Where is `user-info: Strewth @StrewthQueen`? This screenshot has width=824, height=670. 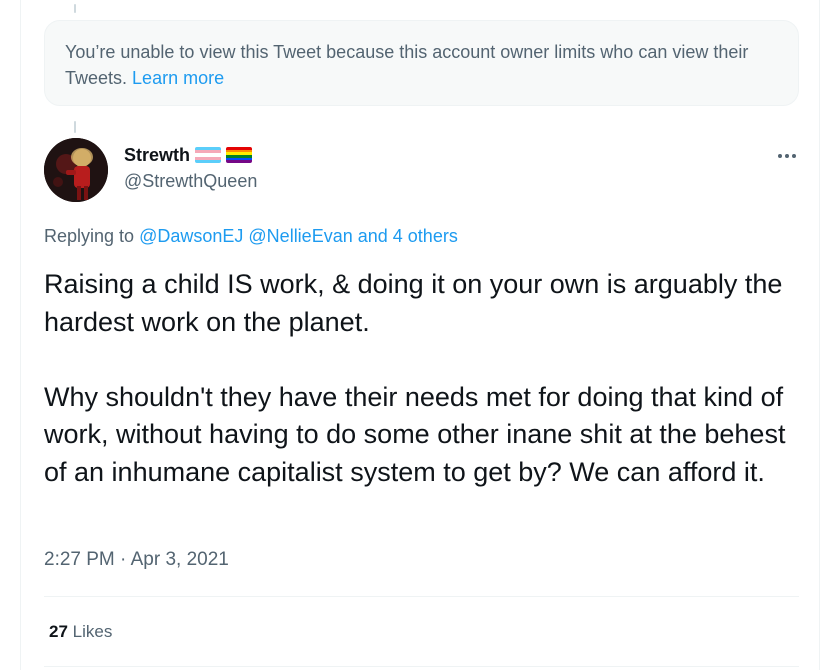 user-info: Strewth @StrewthQueen is located at coordinates (190, 168).